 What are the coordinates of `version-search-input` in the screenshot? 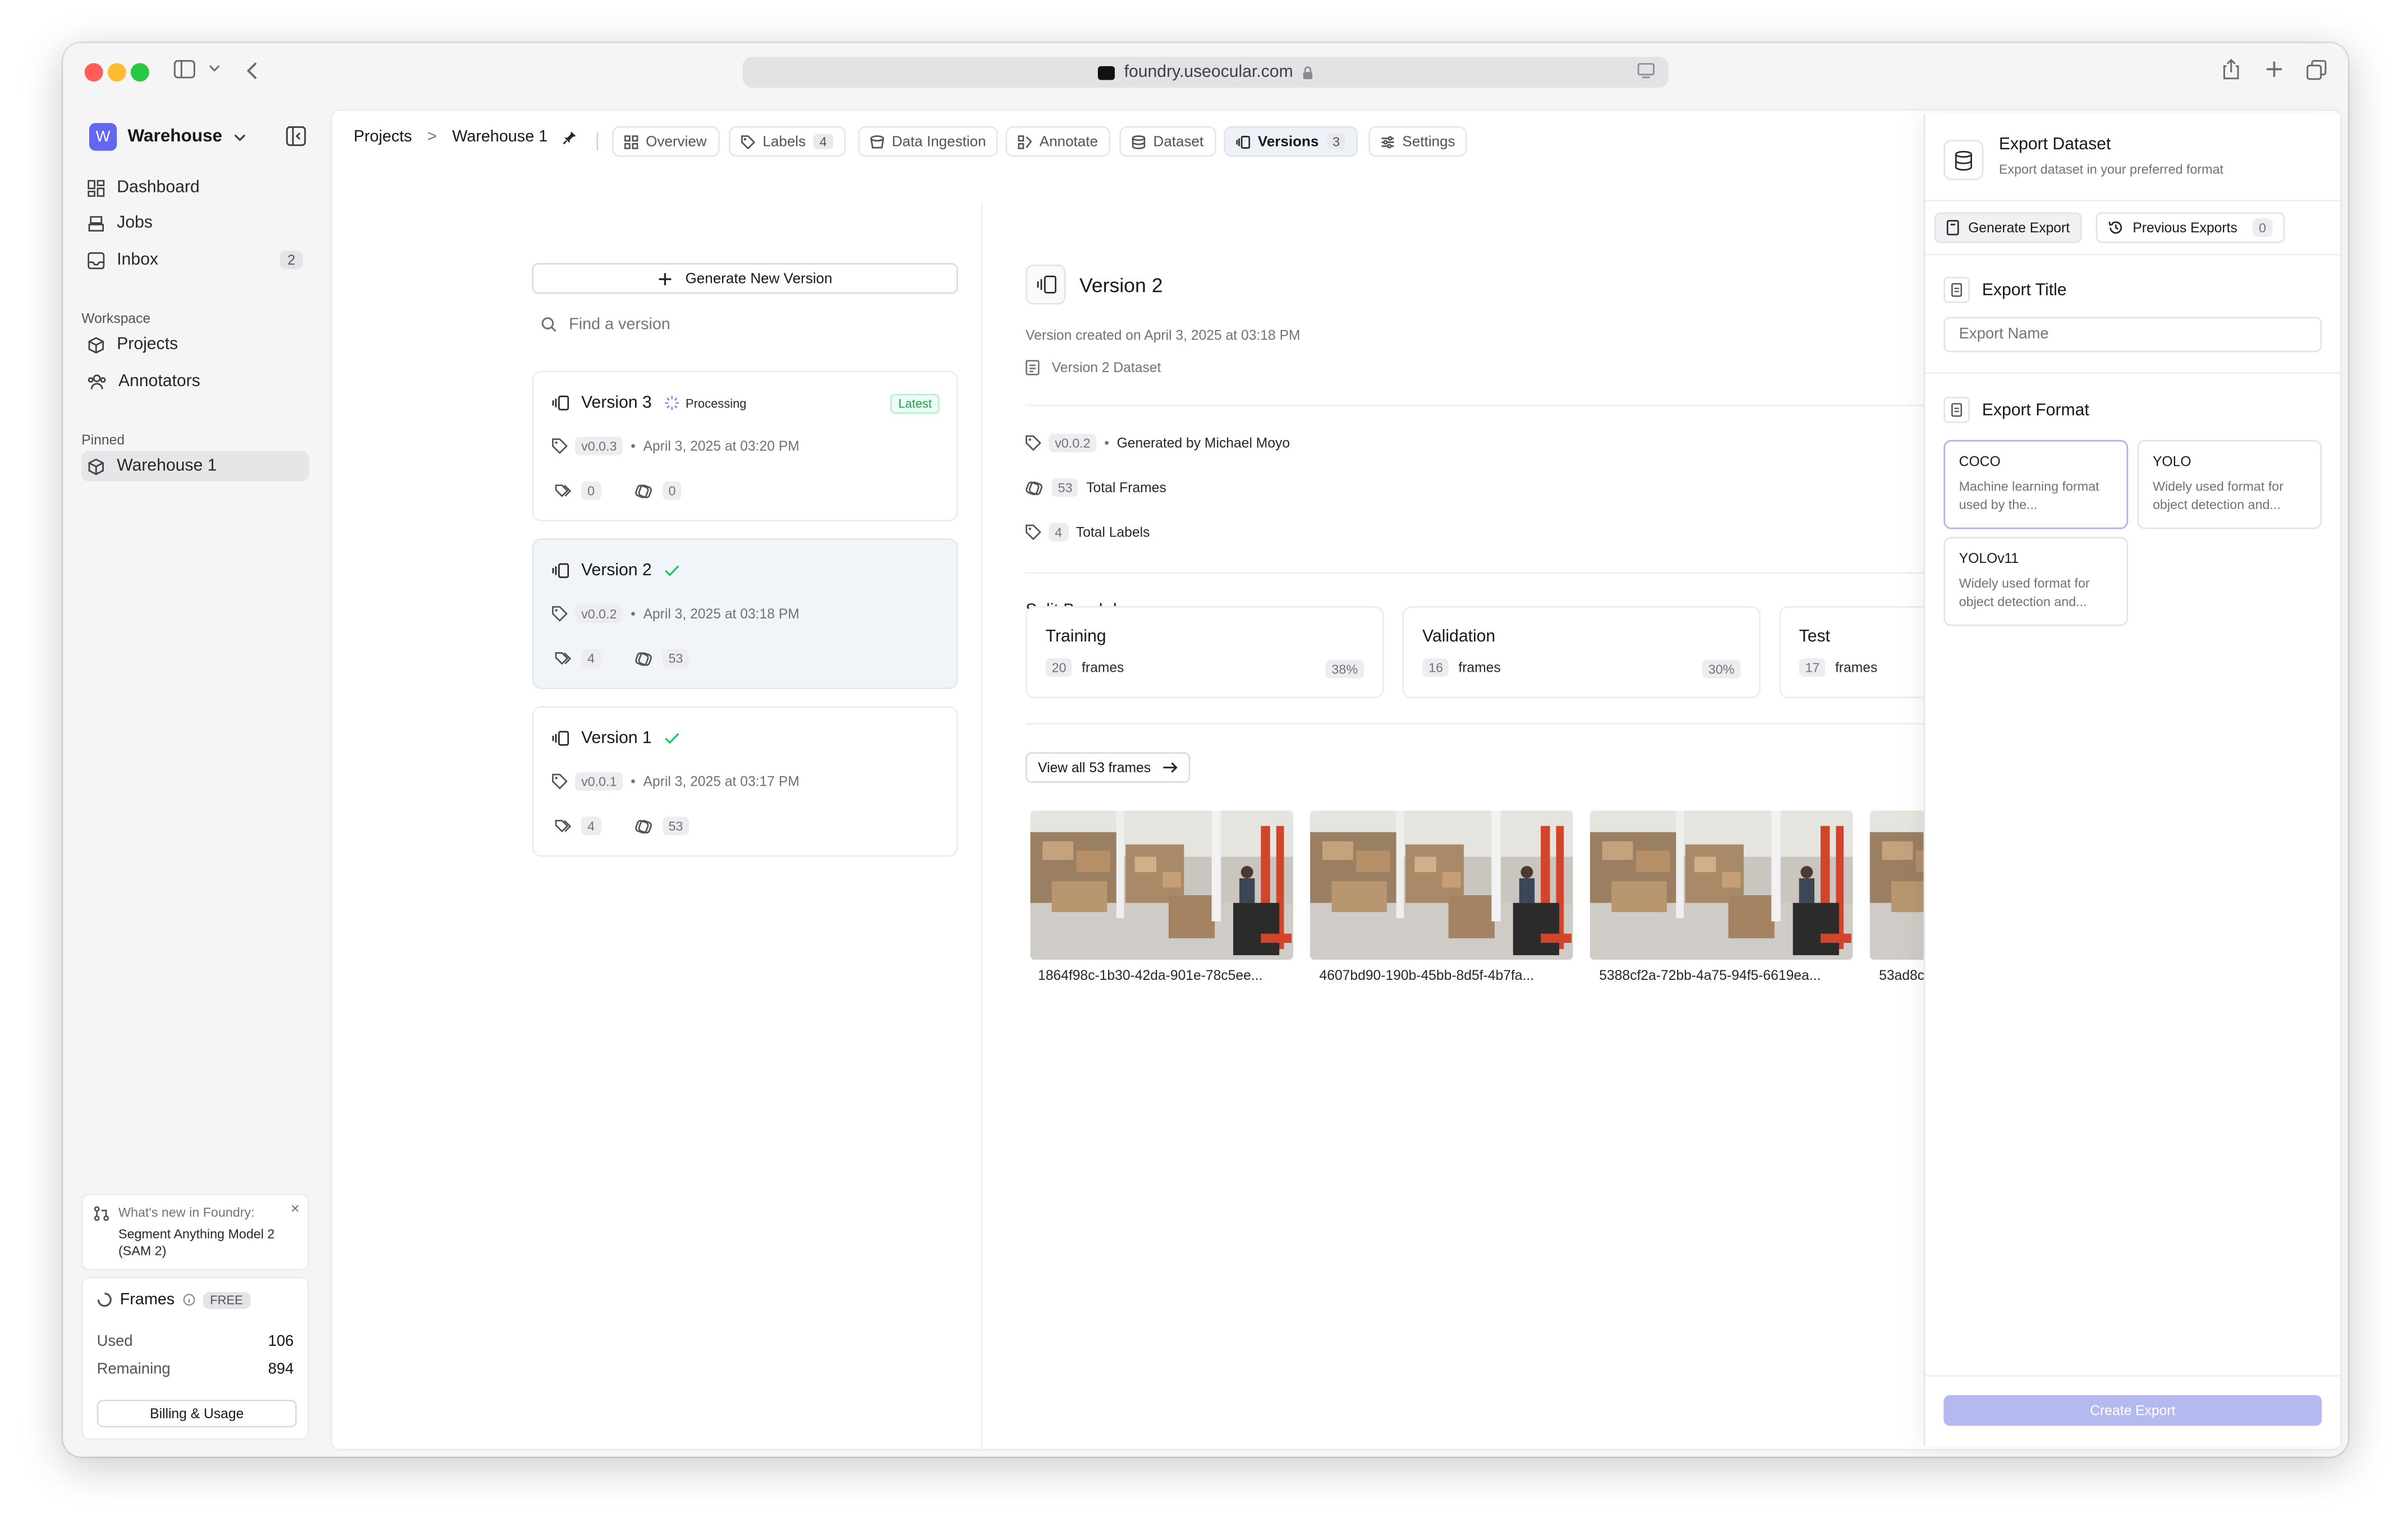 It's located at (723, 324).